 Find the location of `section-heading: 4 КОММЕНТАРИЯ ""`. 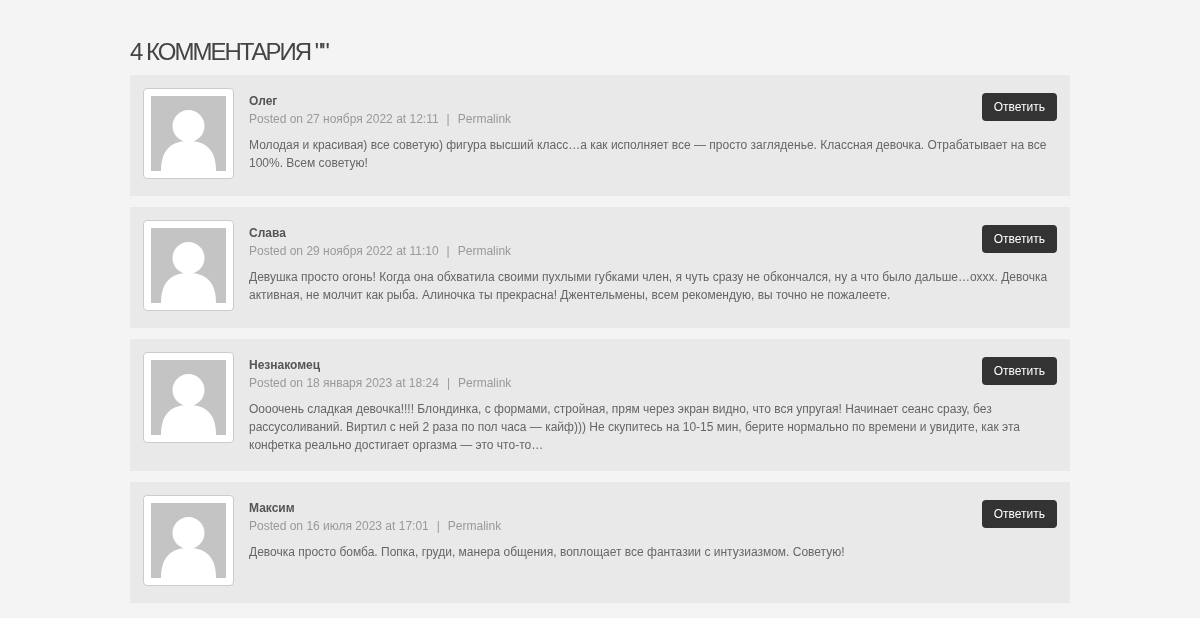

section-heading: 4 КОММЕНТАРИЯ "" is located at coordinates (230, 52).